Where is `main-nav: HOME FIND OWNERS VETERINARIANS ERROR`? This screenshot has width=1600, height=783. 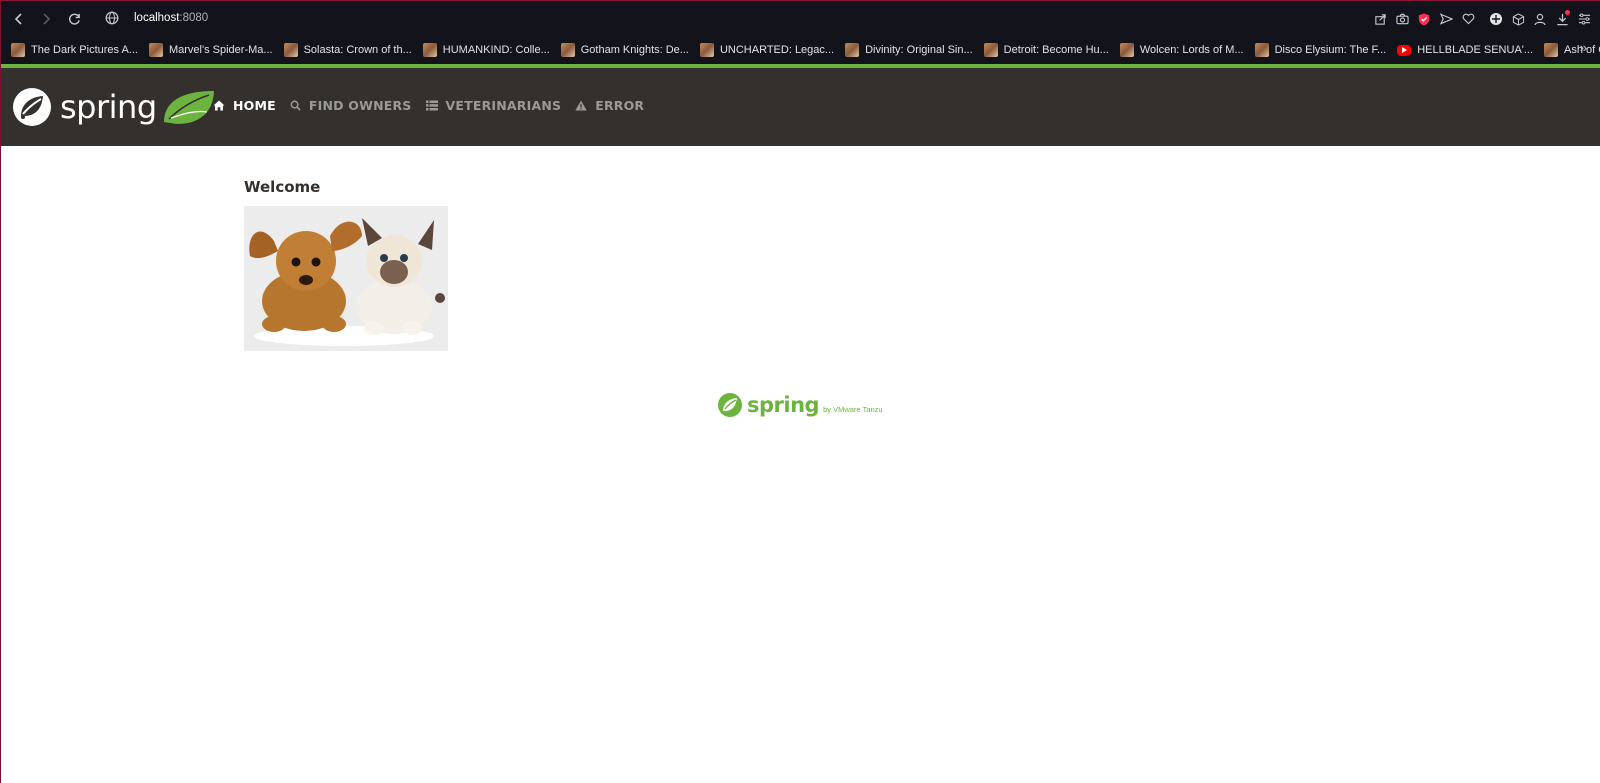
main-nav: HOME FIND OWNERS VETERINARIANS ERROR is located at coordinates (435, 105).